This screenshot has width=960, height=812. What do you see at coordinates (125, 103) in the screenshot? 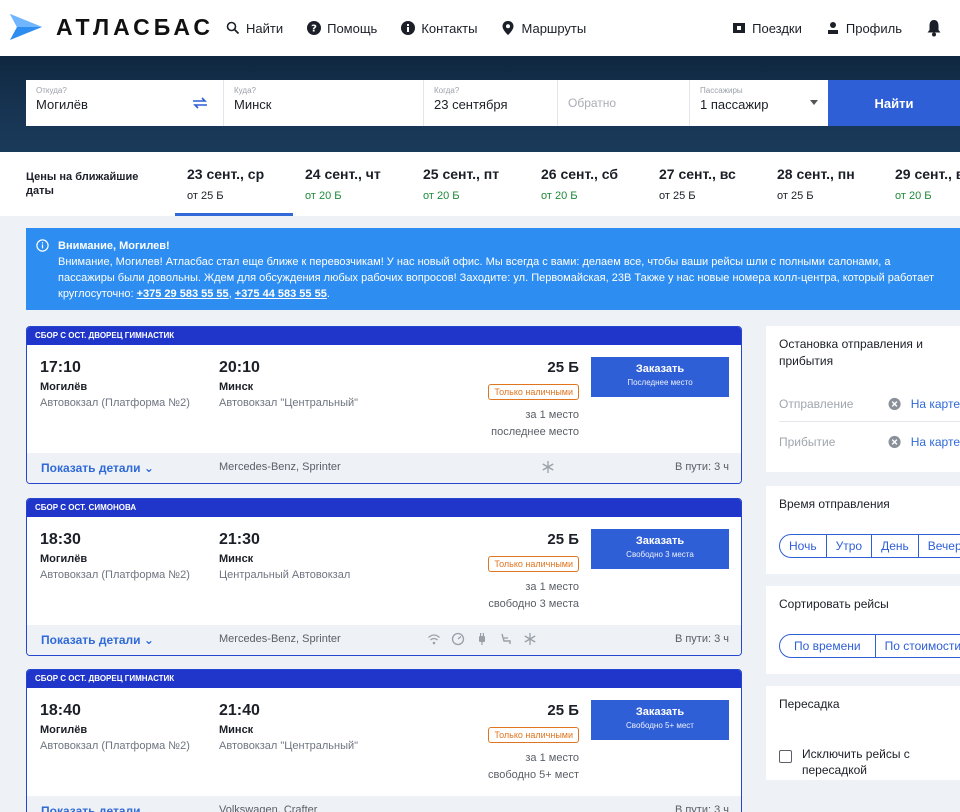
I see `from-field: Откуда? Могилёв` at bounding box center [125, 103].